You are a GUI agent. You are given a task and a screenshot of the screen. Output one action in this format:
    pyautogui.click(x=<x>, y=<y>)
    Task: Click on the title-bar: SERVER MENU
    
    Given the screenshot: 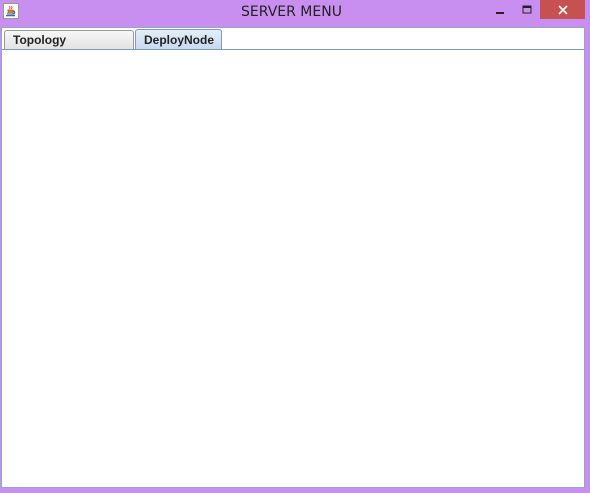 What is the action you would take?
    pyautogui.click(x=295, y=12)
    